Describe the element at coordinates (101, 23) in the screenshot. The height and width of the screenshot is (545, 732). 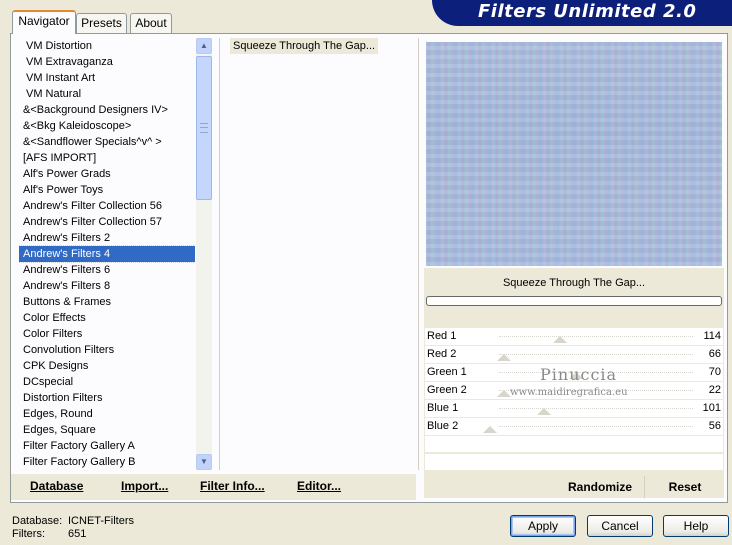
I see `tab-presets: Presets` at that location.